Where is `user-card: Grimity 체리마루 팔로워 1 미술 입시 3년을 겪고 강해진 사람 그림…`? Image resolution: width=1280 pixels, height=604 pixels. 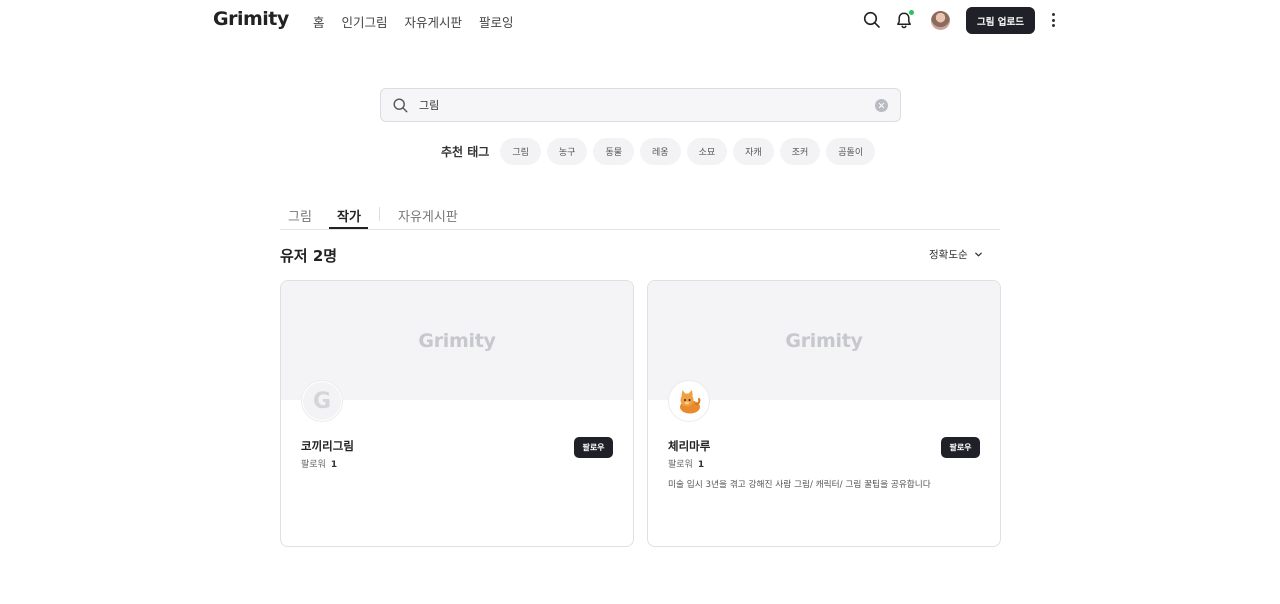 user-card: Grimity 체리마루 팔로워 1 미술 입시 3년을 겪고 강해진 사람 그림… is located at coordinates (824, 413).